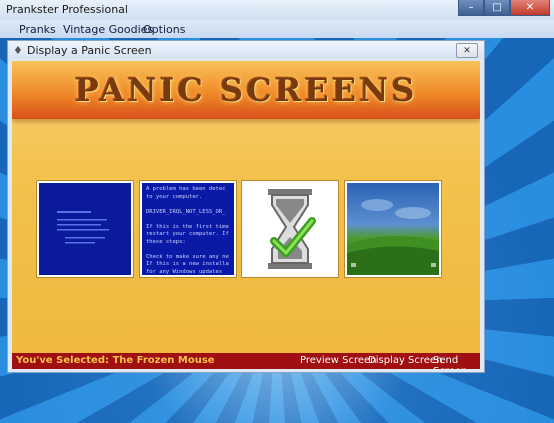  I want to click on menu-bar: Pranks Vintage Goodies Options, so click(277, 29).